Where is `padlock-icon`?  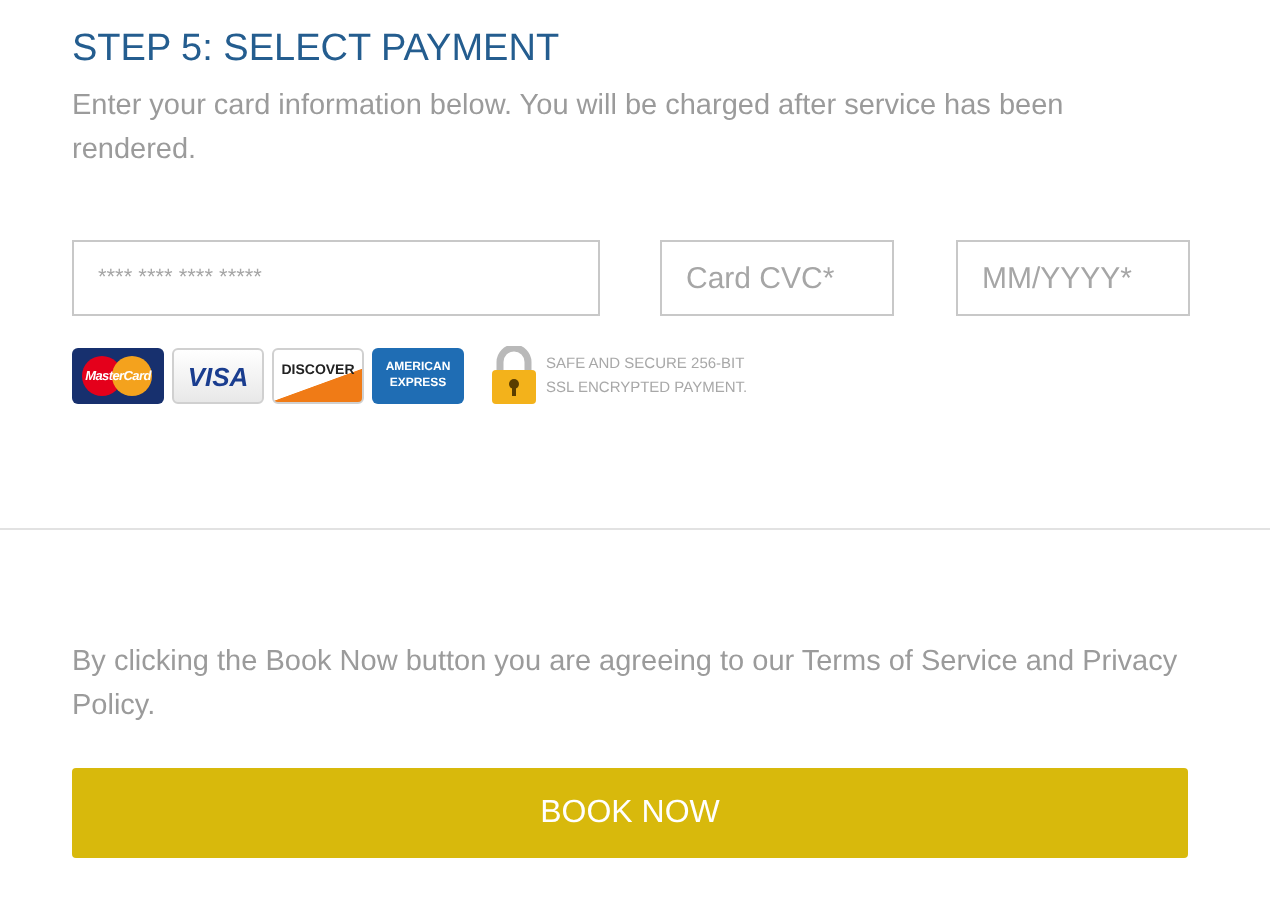
padlock-icon is located at coordinates (514, 376).